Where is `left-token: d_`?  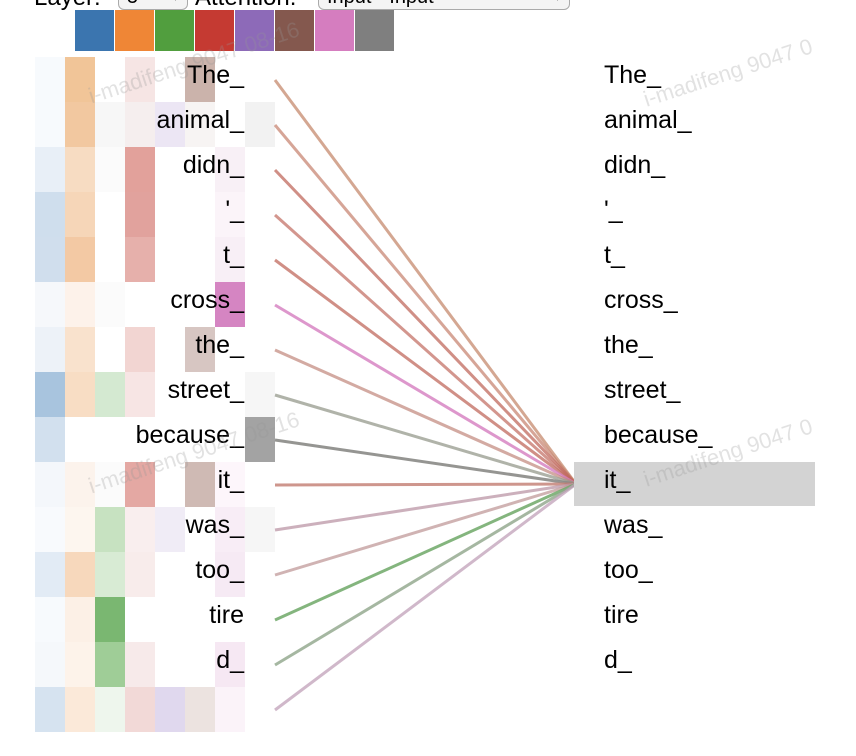
left-token: d_ is located at coordinates (152, 660).